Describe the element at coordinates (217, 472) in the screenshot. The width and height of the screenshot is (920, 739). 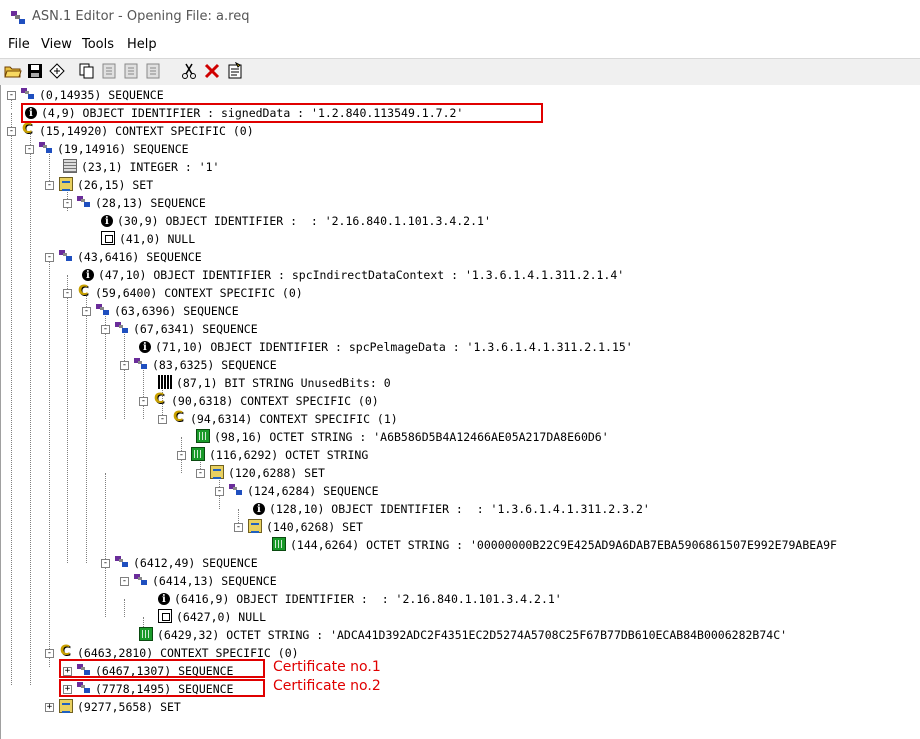
I see `set-icon` at that location.